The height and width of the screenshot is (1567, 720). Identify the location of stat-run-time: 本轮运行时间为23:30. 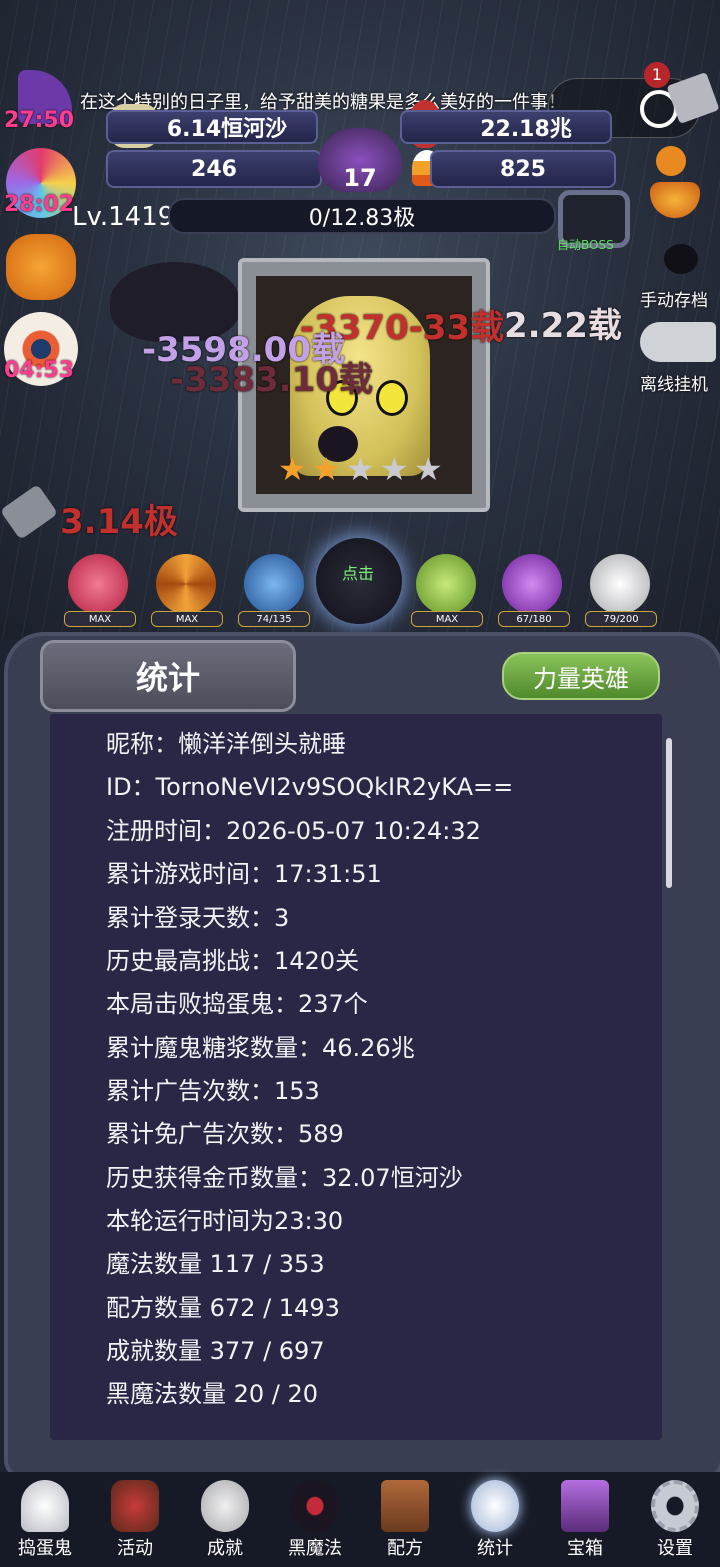
(225, 1221).